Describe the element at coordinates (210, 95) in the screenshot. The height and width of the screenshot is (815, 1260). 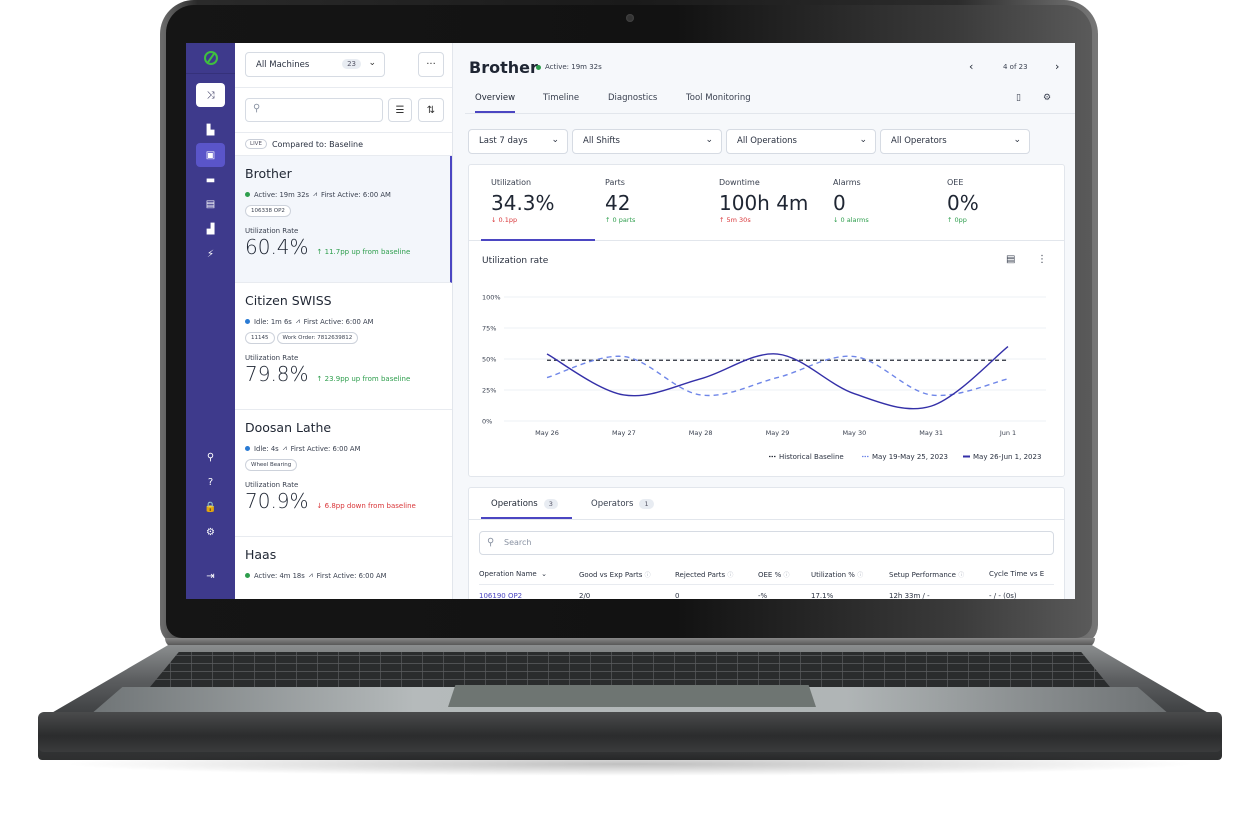
I see `rail-shuffle-button: ⤨` at that location.